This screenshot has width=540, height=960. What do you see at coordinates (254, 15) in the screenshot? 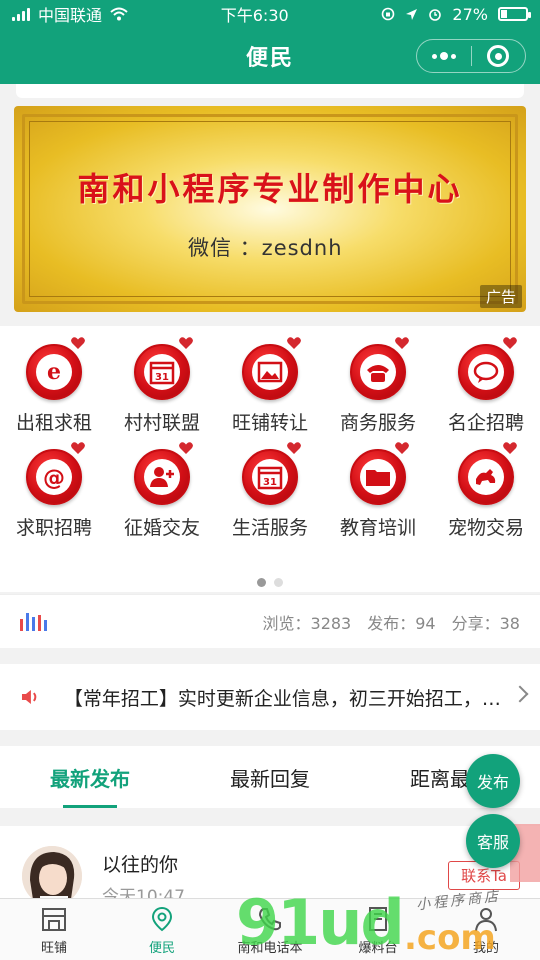
I see `clock: 下午6:30` at bounding box center [254, 15].